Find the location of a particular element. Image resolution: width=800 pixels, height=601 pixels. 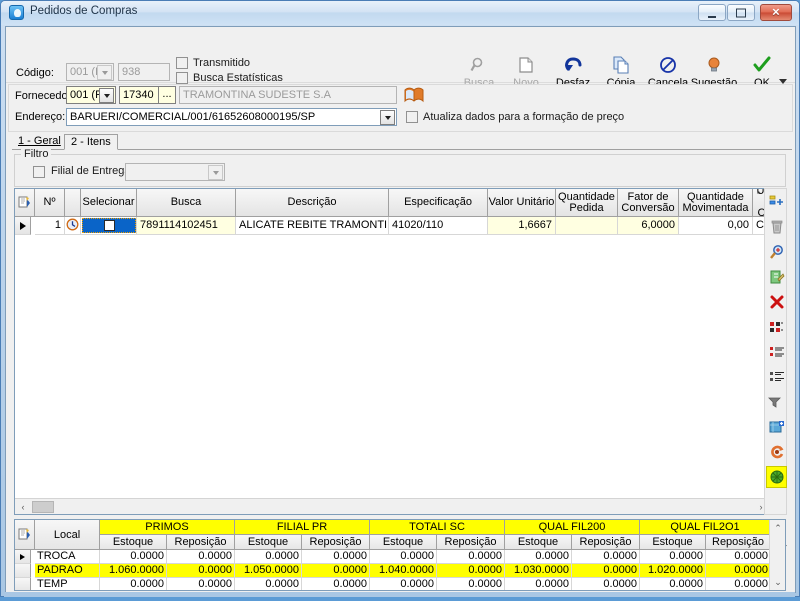

codigo-number-field: 938 is located at coordinates (144, 72).